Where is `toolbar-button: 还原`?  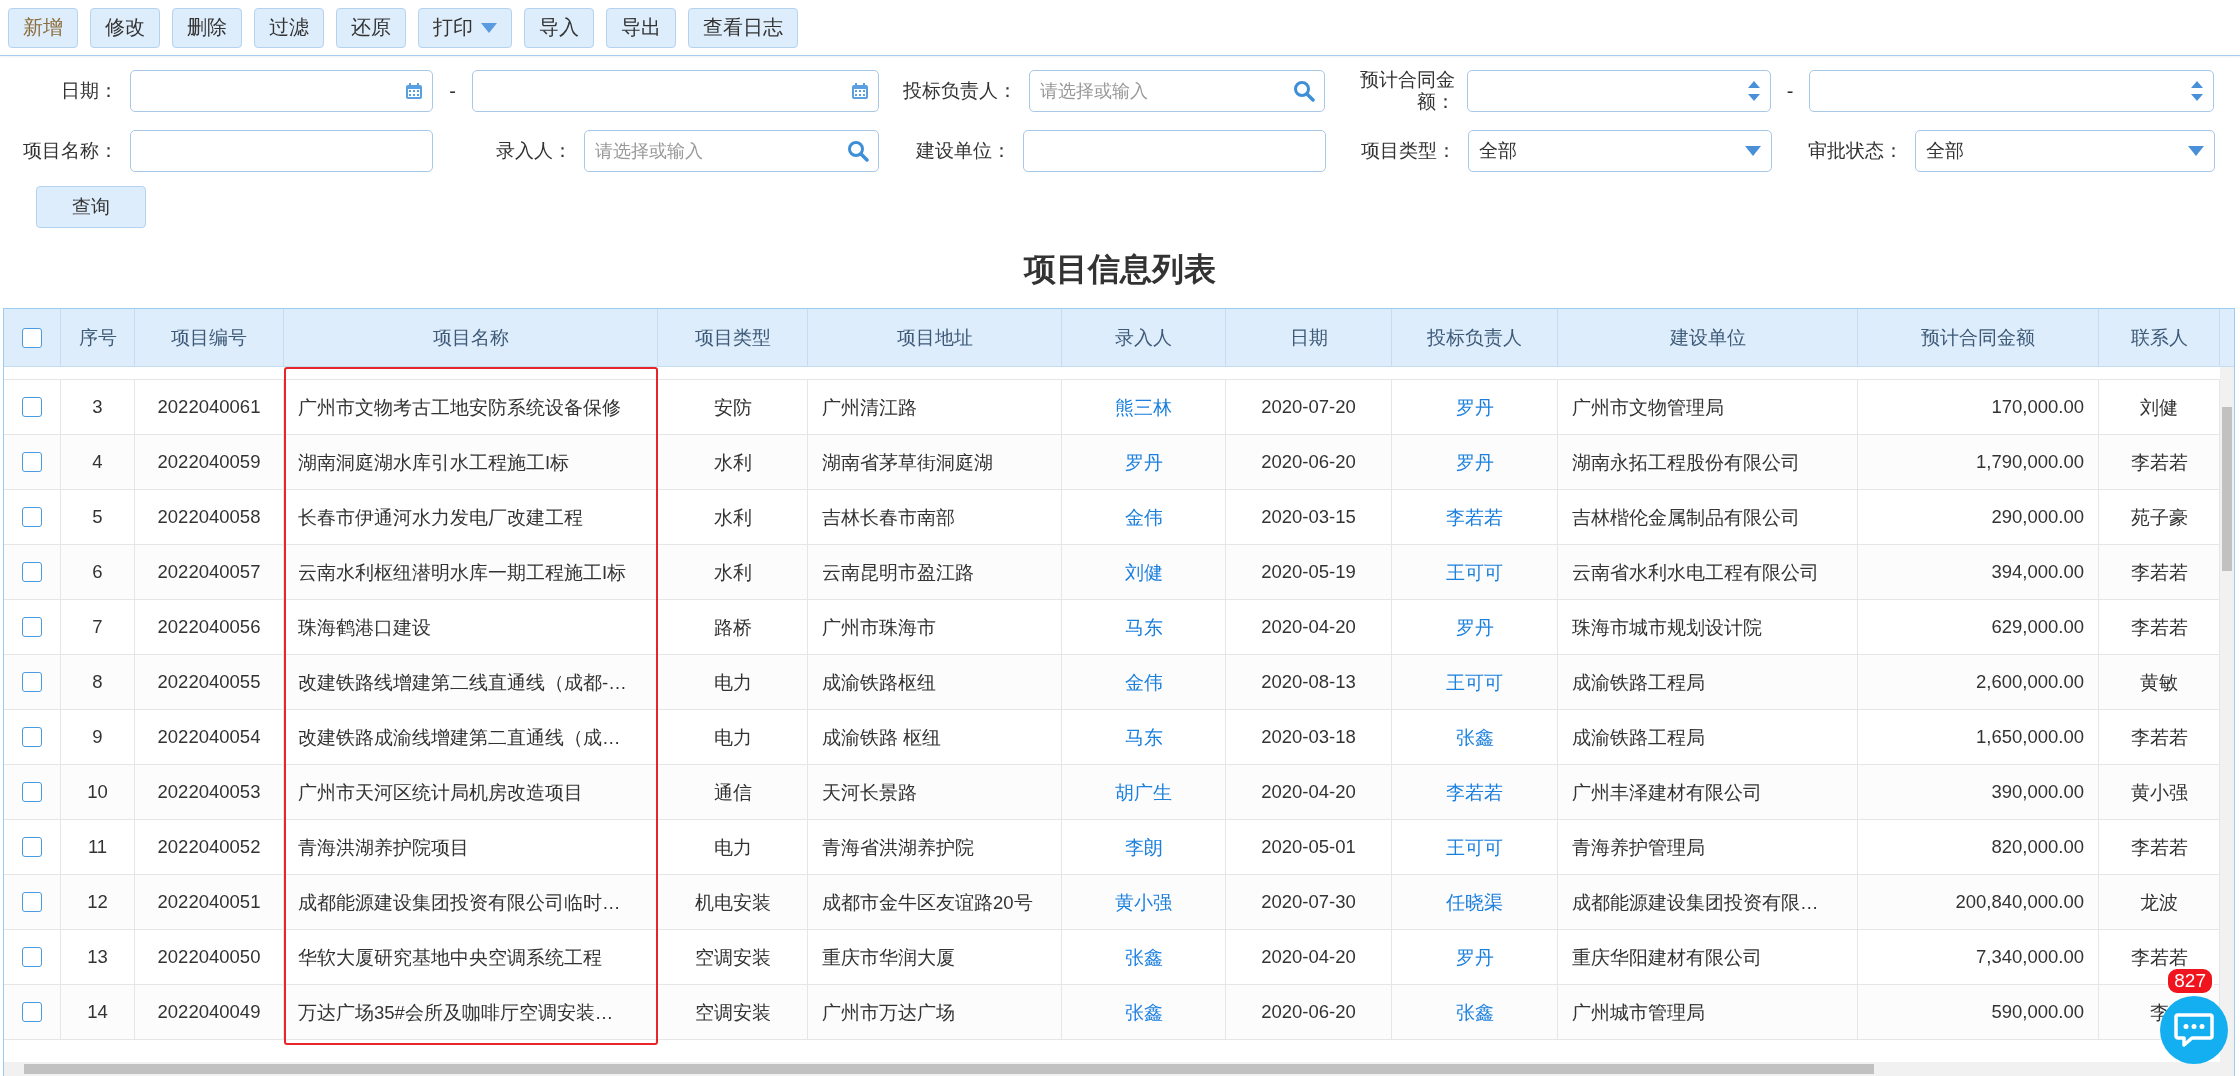 toolbar-button: 还原 is located at coordinates (371, 27).